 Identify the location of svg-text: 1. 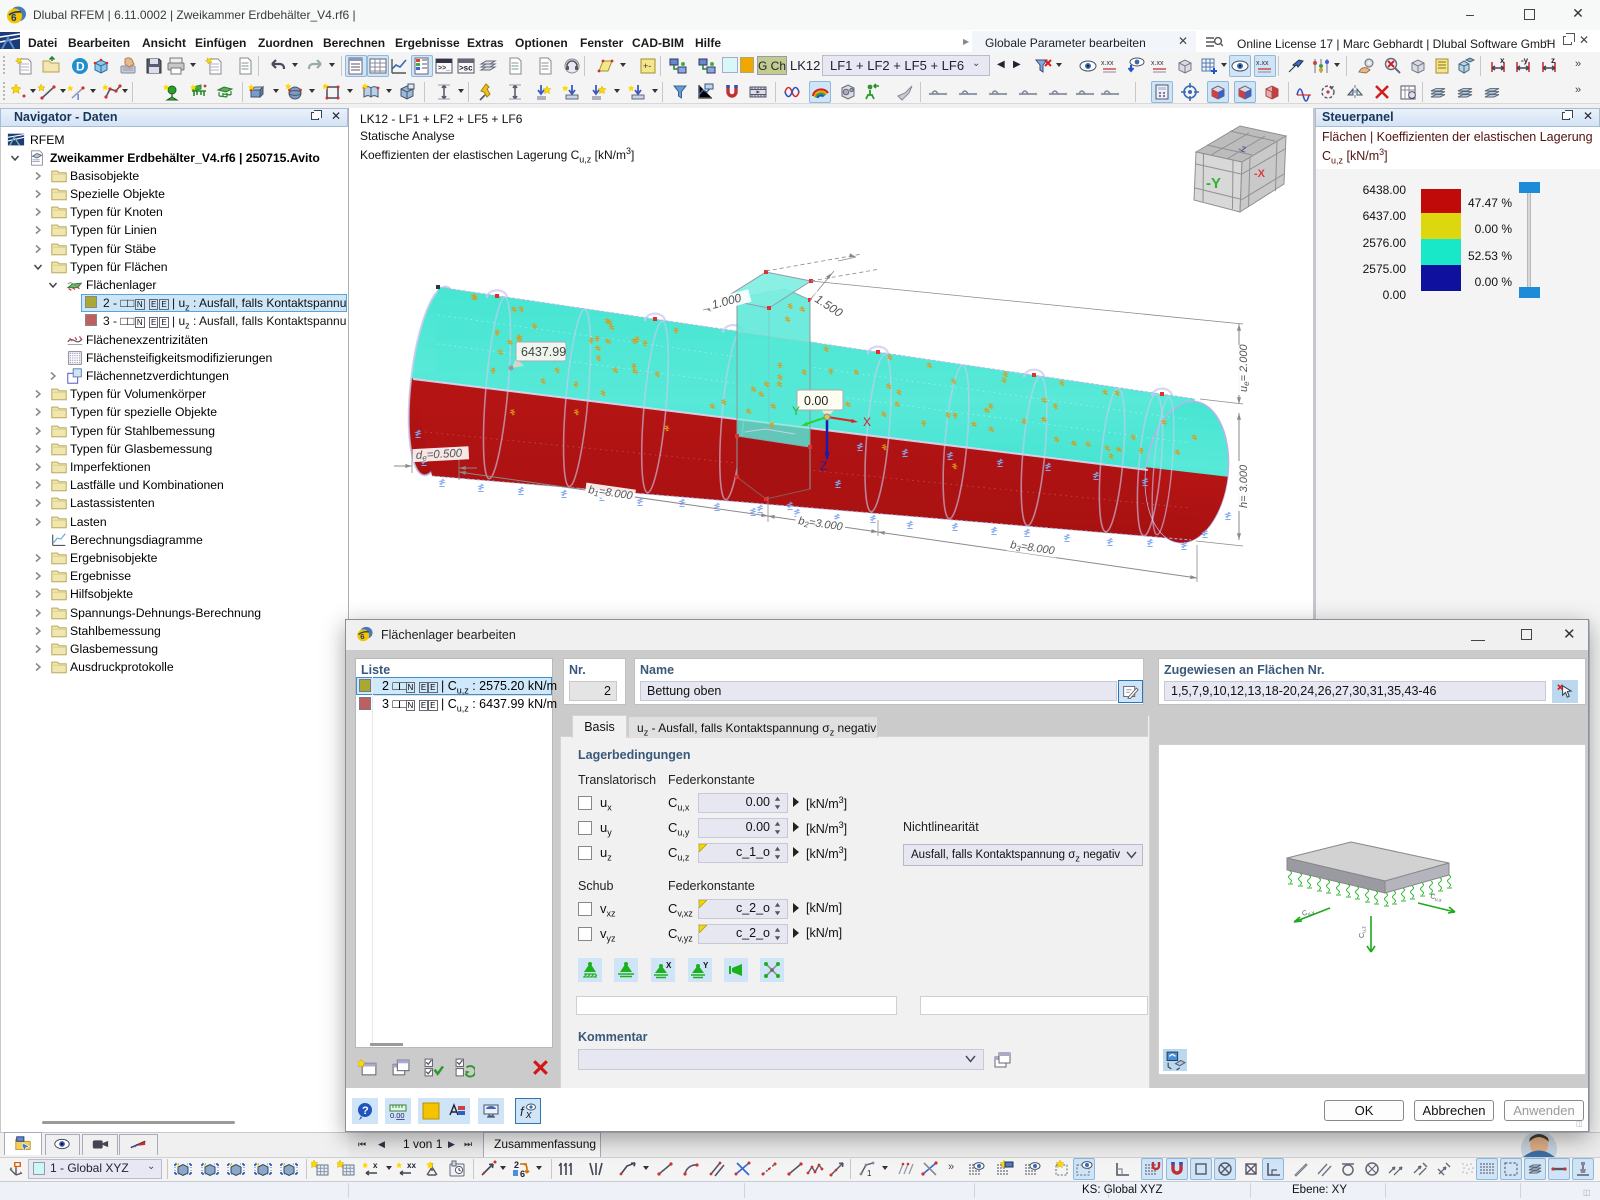
(869, 1173).